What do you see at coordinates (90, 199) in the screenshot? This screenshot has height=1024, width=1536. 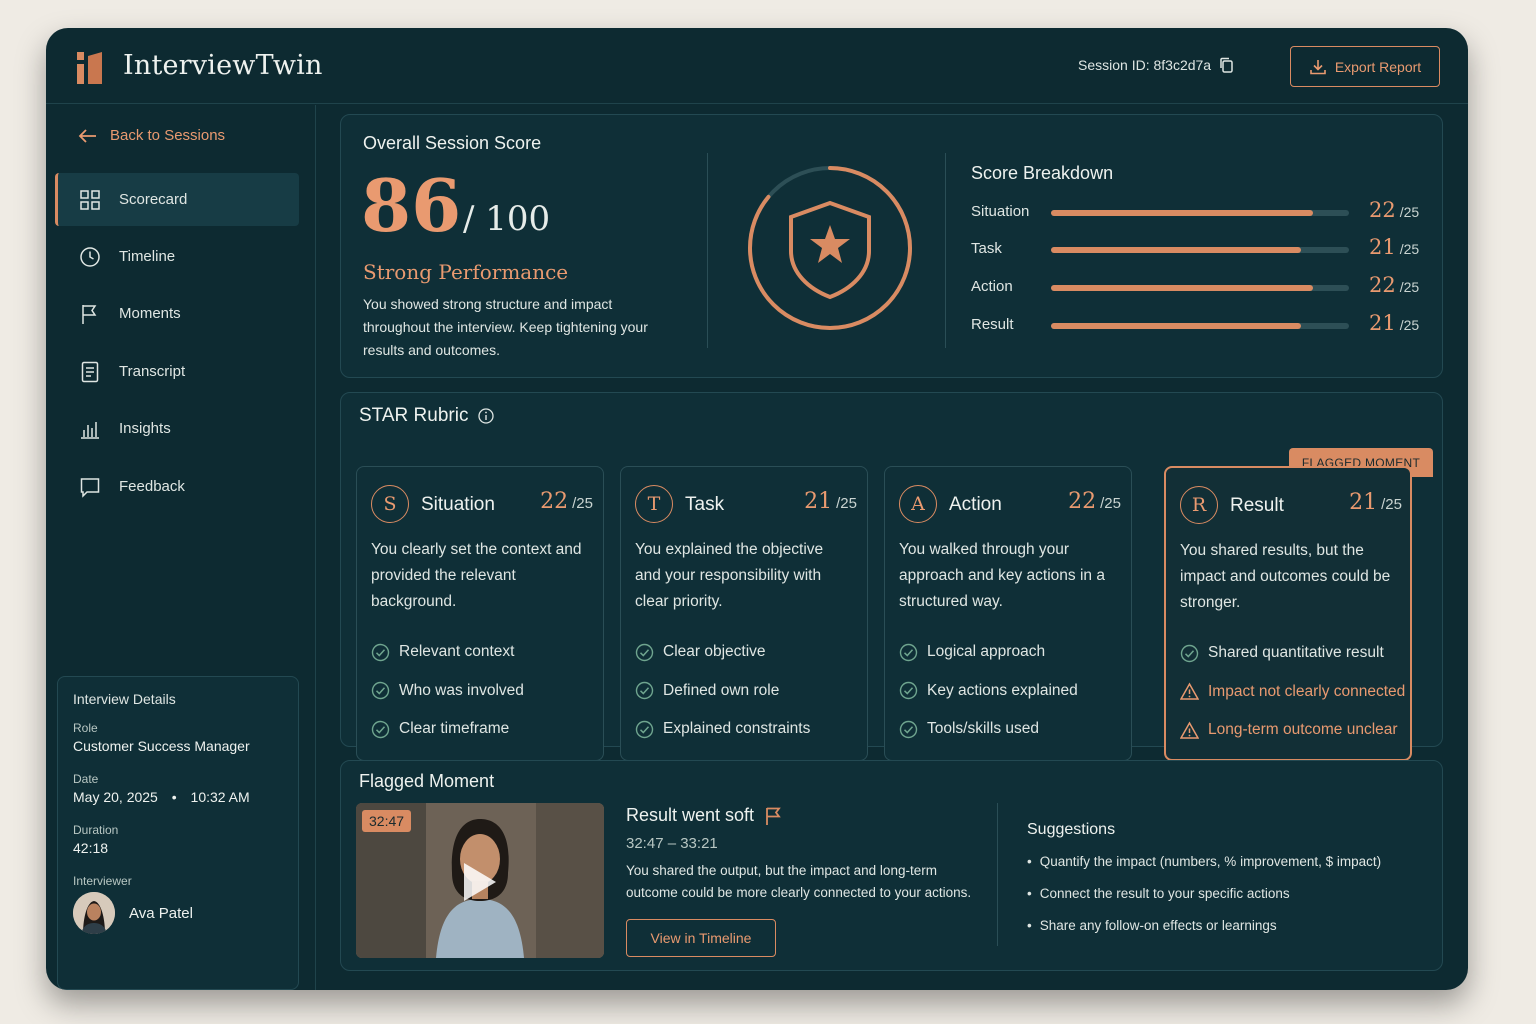 I see `grid-icon` at bounding box center [90, 199].